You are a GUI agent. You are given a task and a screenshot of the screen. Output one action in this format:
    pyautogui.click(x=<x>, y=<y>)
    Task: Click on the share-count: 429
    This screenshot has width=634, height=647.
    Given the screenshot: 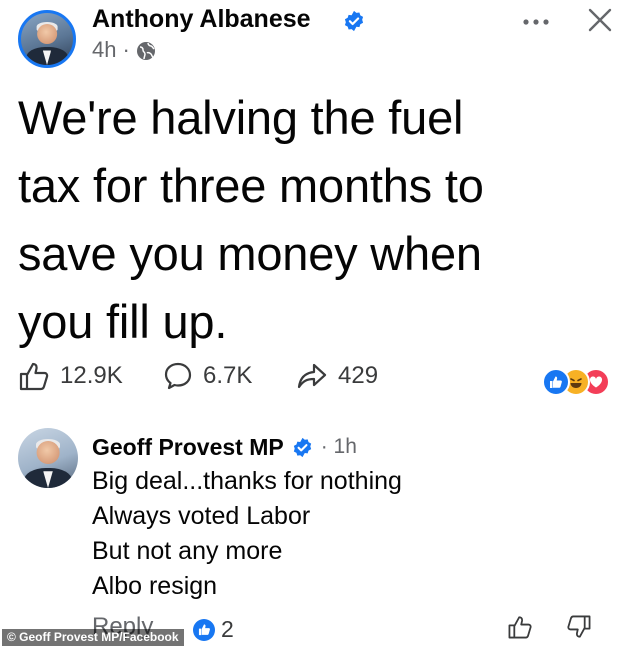 What is the action you would take?
    pyautogui.click(x=358, y=375)
    